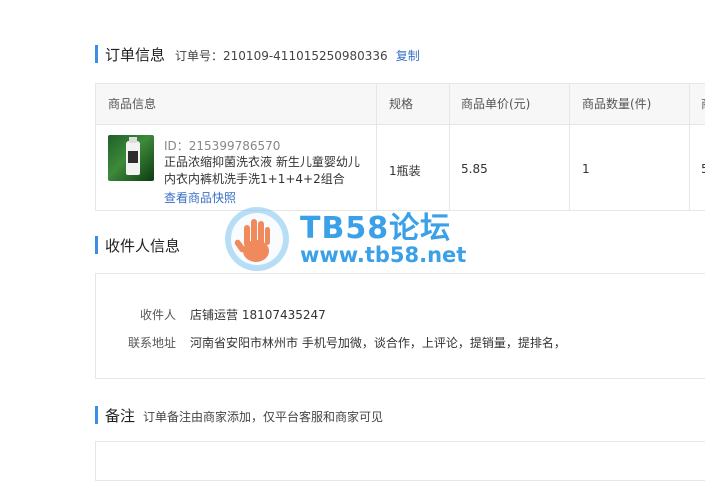 Image resolution: width=705 pixels, height=481 pixels. What do you see at coordinates (376, 228) in the screenshot?
I see `watermark-title: TB58论坛` at bounding box center [376, 228].